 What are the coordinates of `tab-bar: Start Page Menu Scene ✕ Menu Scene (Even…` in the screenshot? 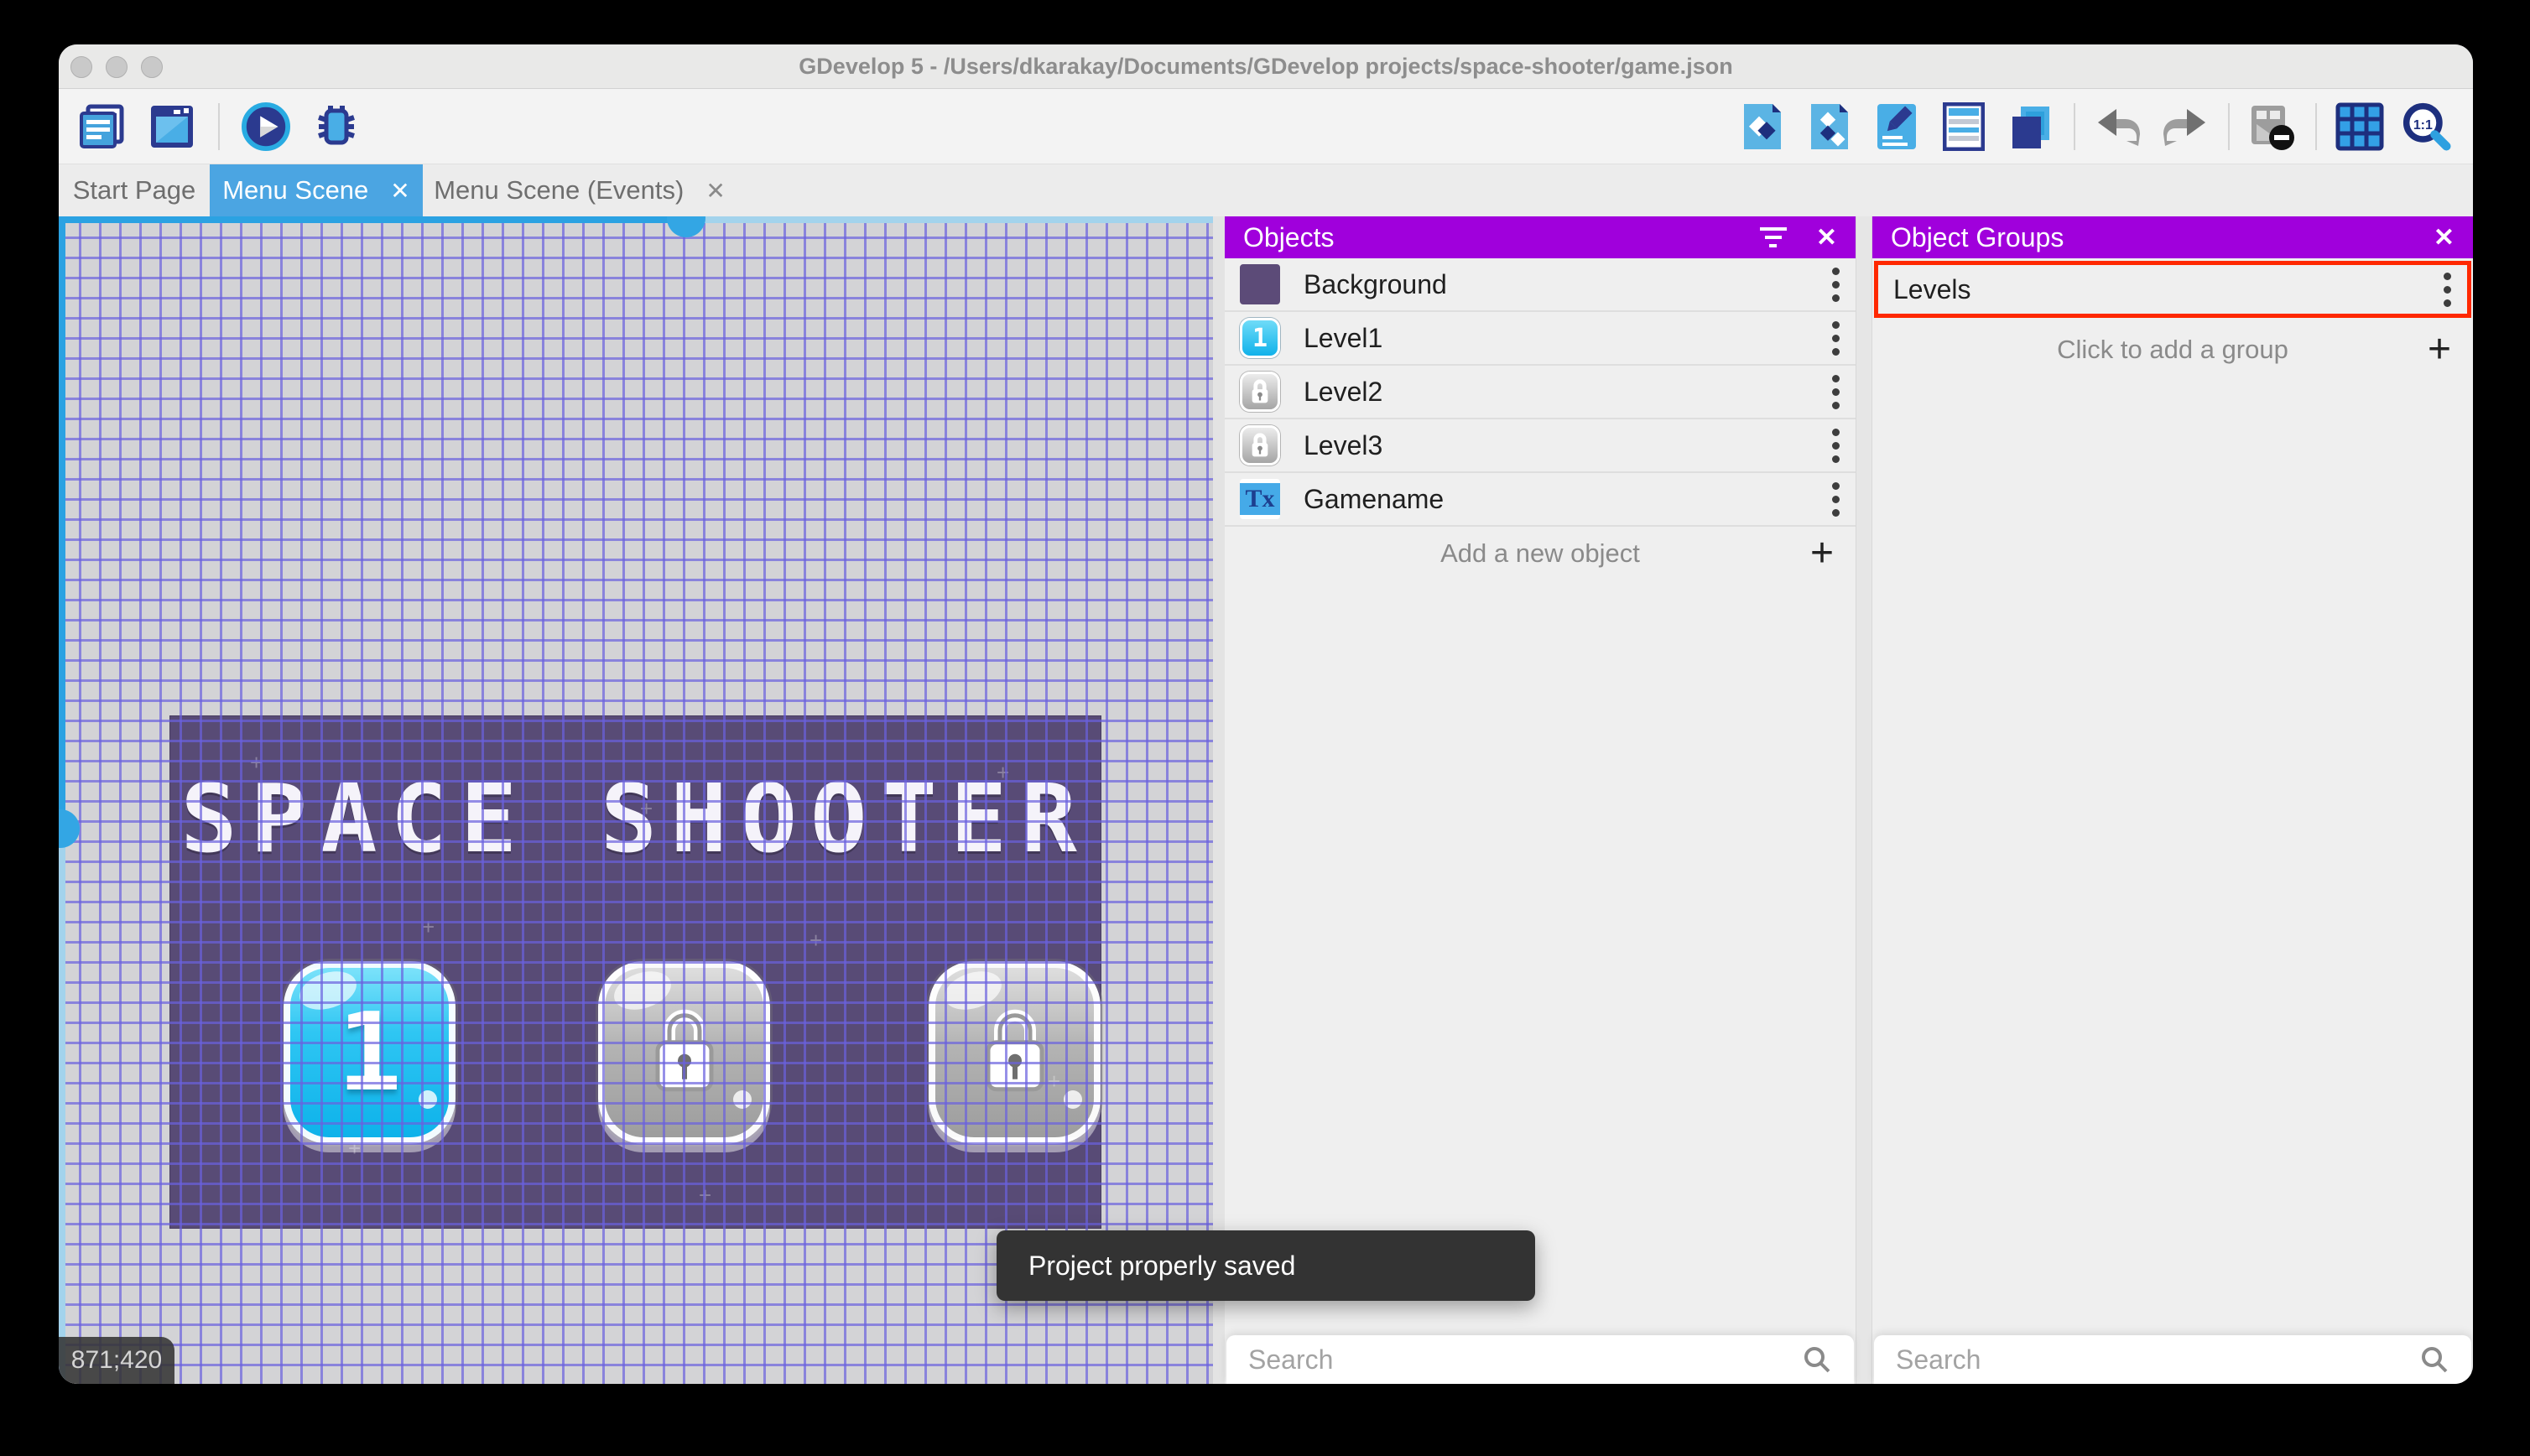 It's located at (1266, 190).